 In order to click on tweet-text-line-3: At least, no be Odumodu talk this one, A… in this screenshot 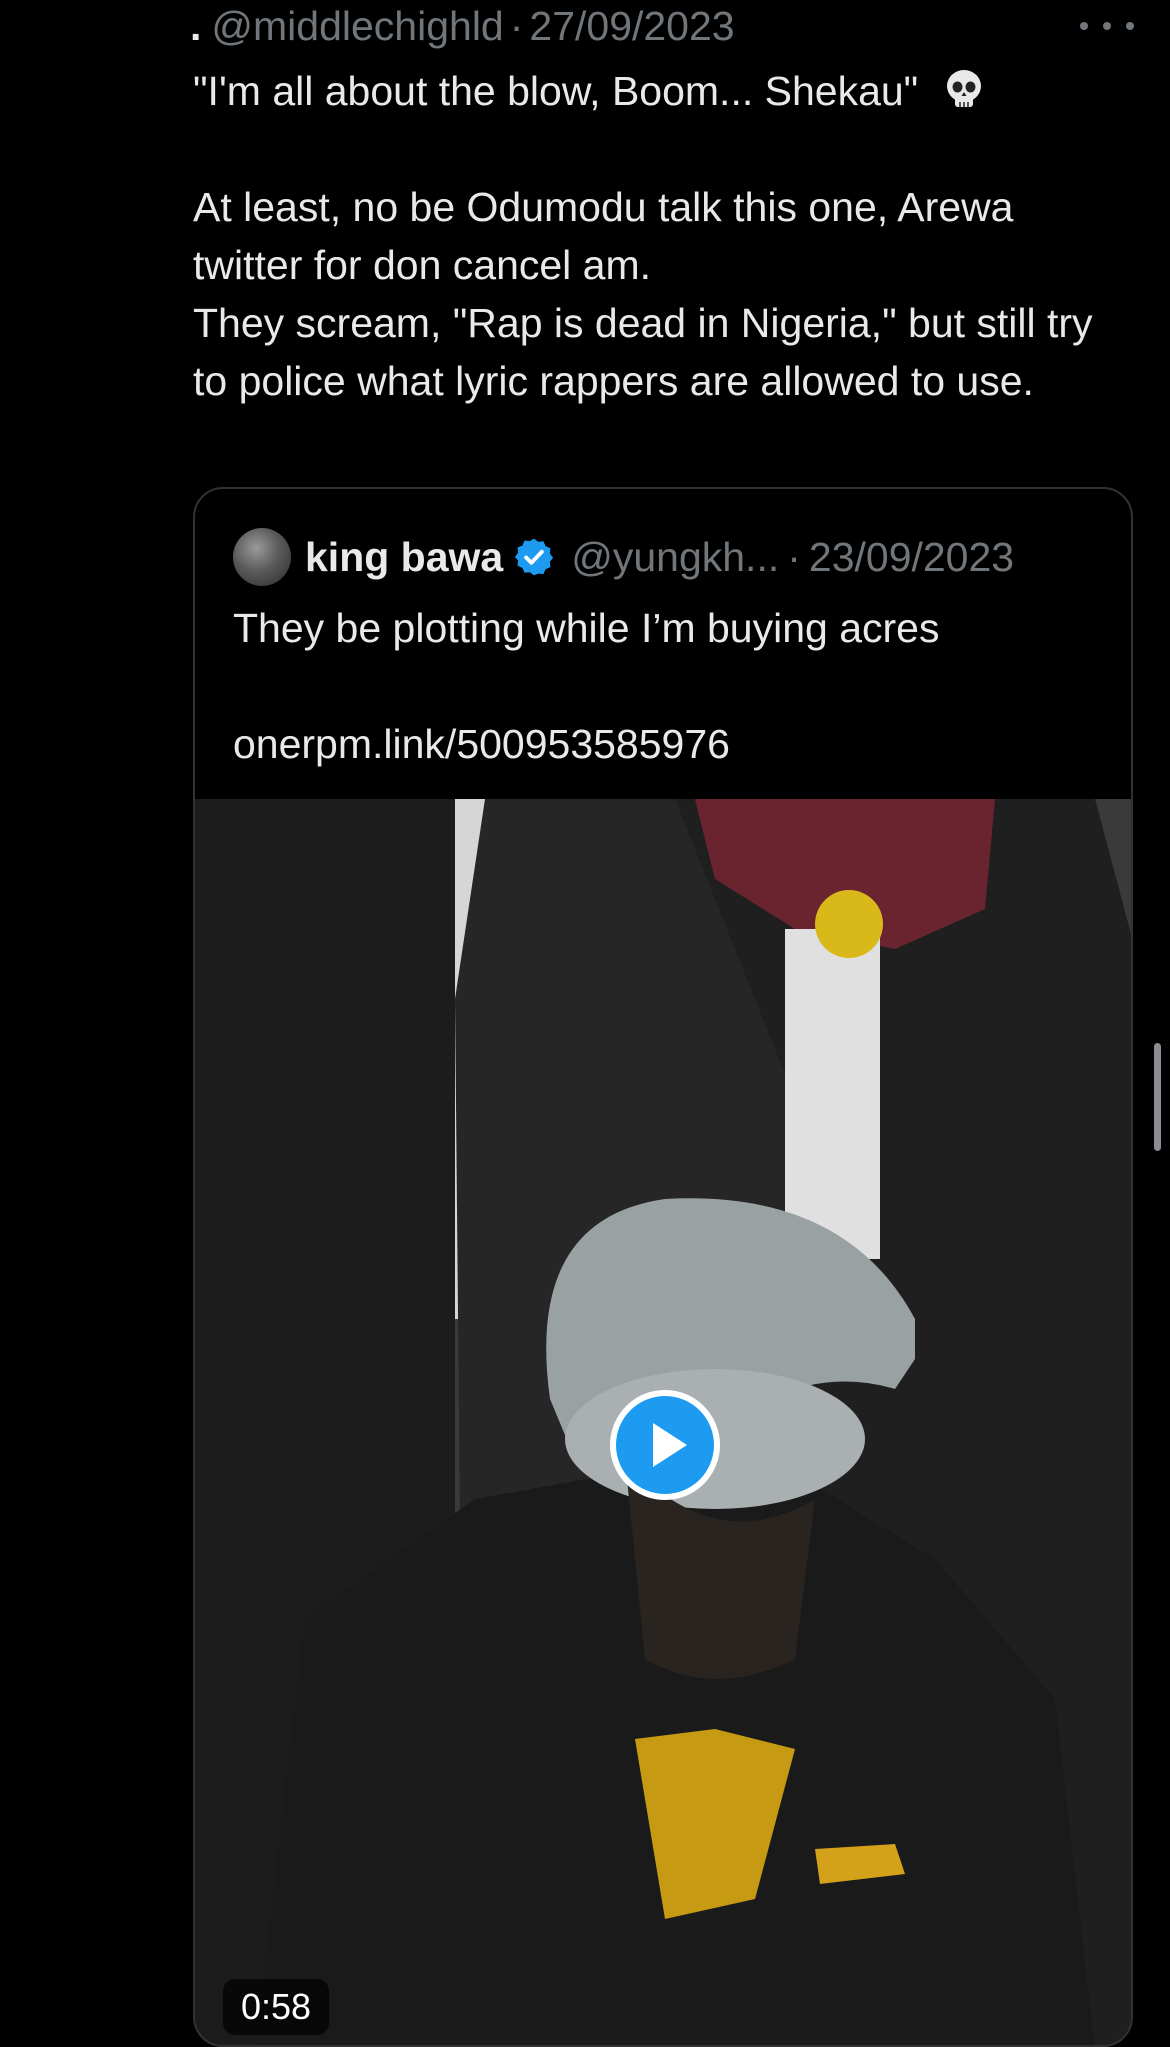, I will do `click(603, 236)`.